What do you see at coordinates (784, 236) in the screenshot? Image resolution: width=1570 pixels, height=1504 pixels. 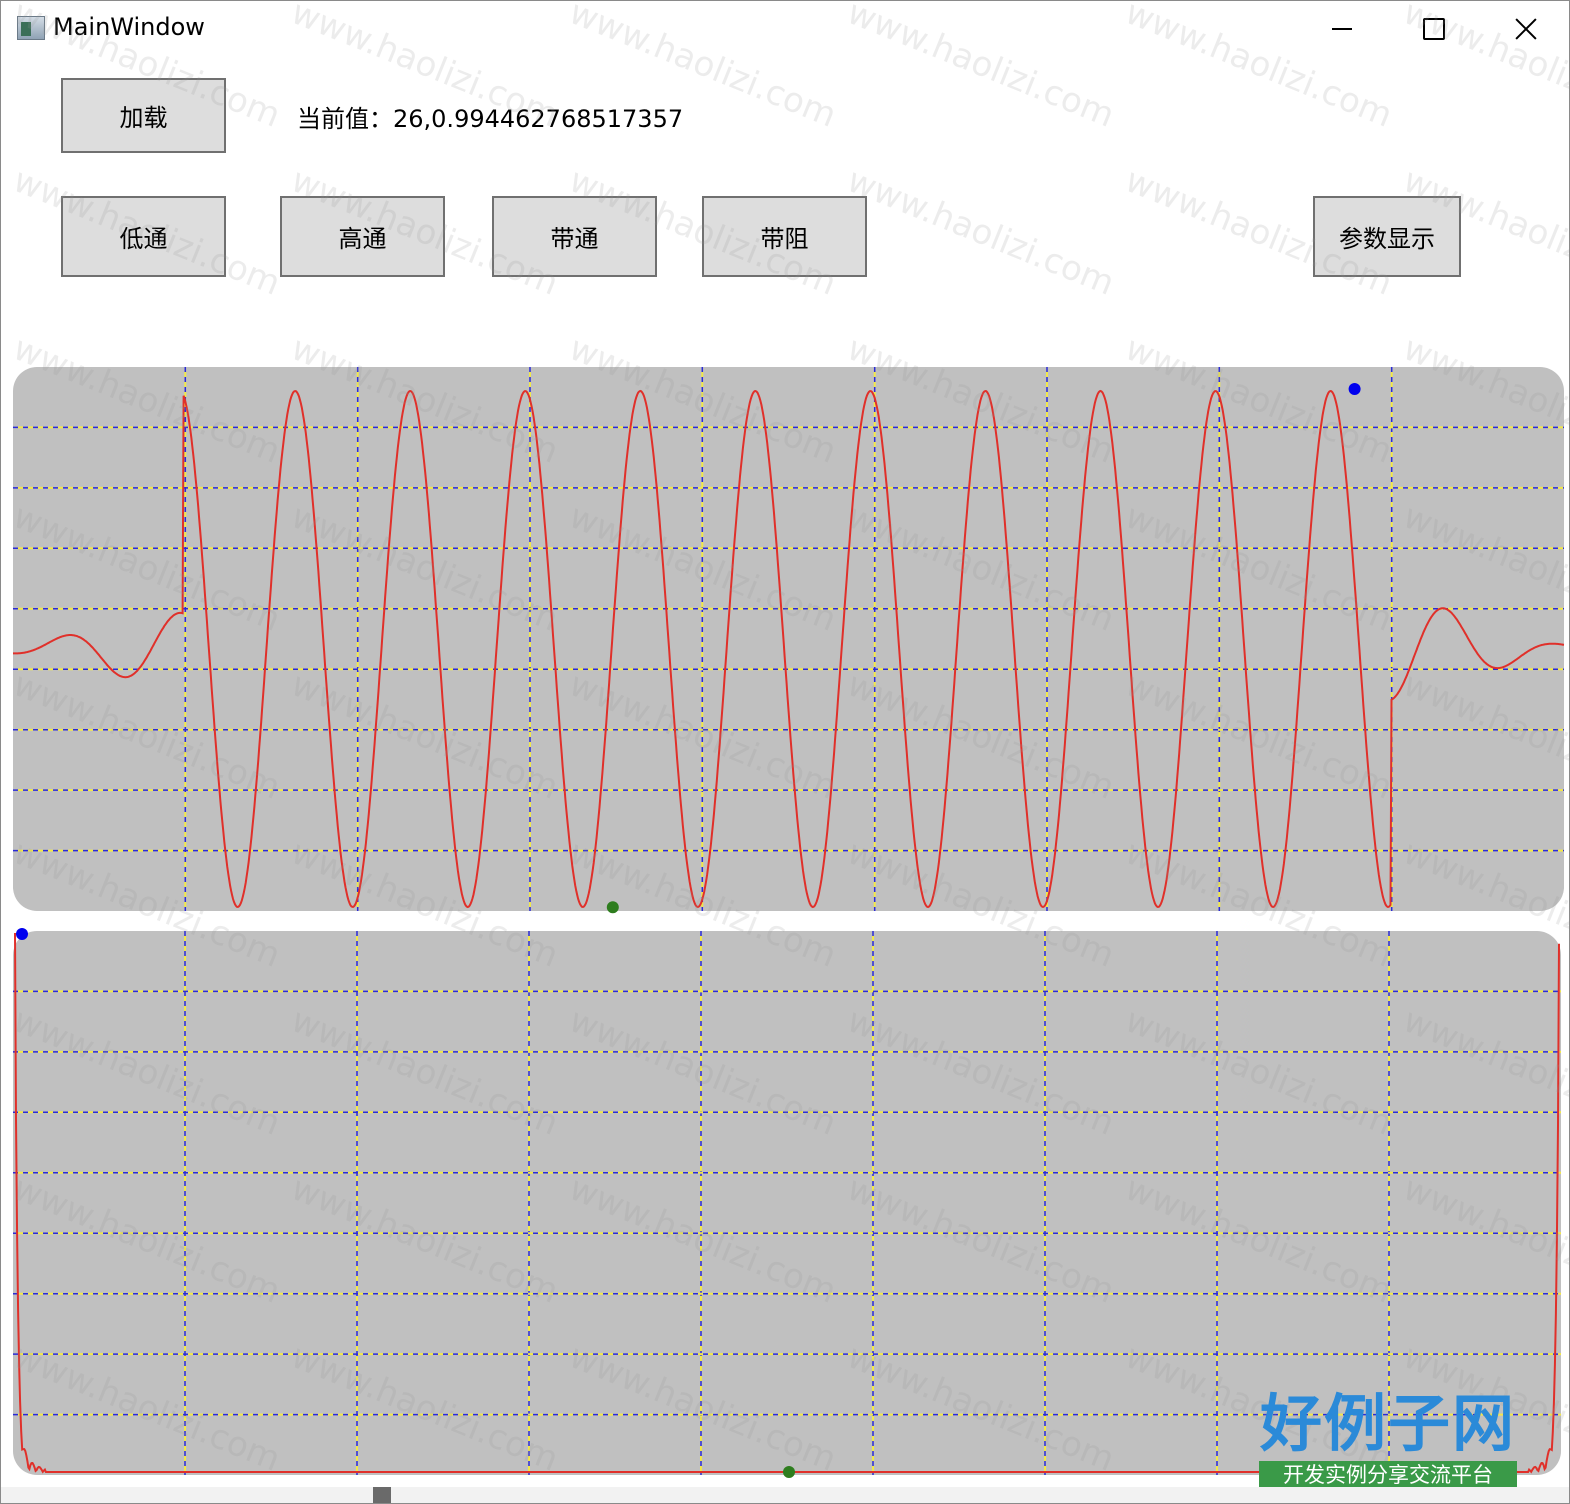 I see `bandstop-button: 带阻` at bounding box center [784, 236].